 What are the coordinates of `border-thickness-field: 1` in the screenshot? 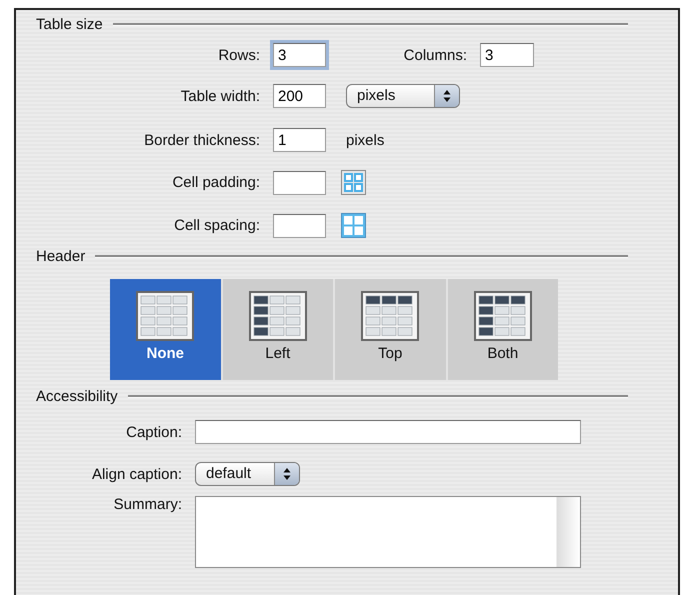 It's located at (299, 140).